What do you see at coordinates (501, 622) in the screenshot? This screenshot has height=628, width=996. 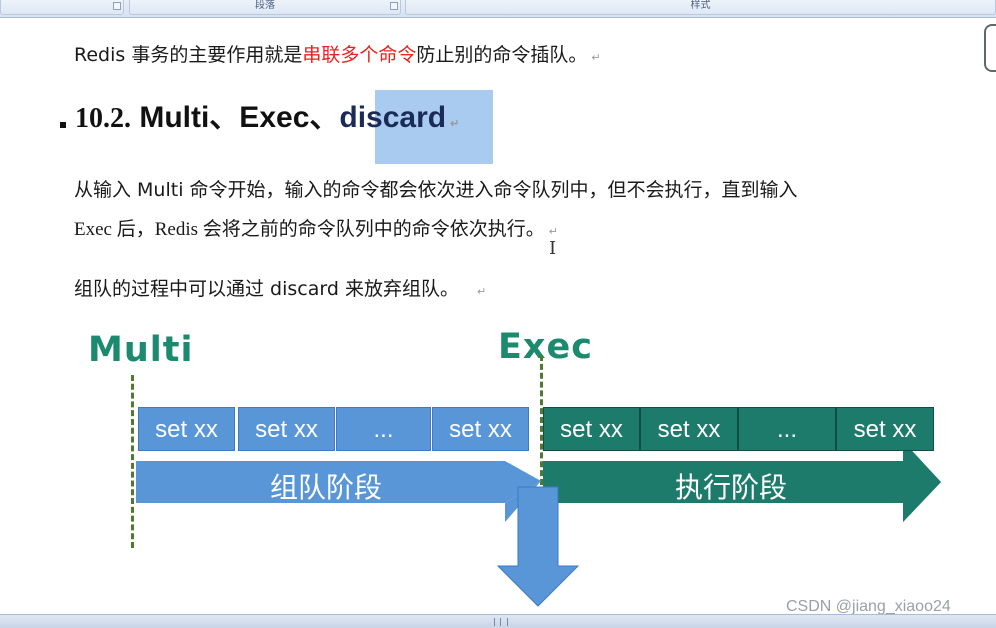 I see `resize-grip-icon` at bounding box center [501, 622].